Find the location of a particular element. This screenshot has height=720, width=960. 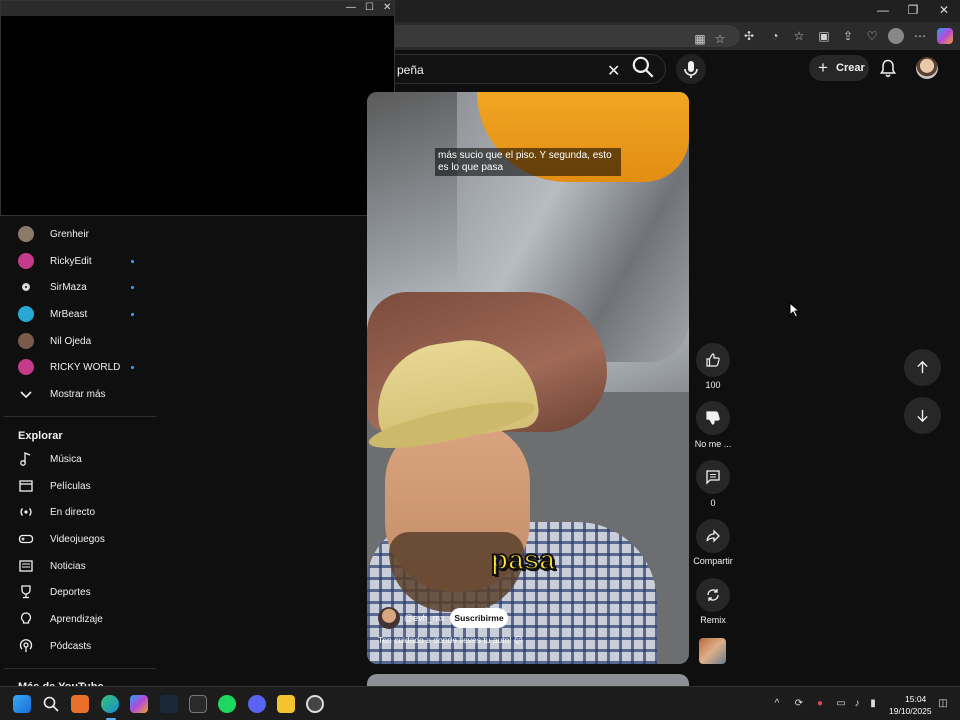

address-bar: ▦ ☆ is located at coordinates (560, 36).